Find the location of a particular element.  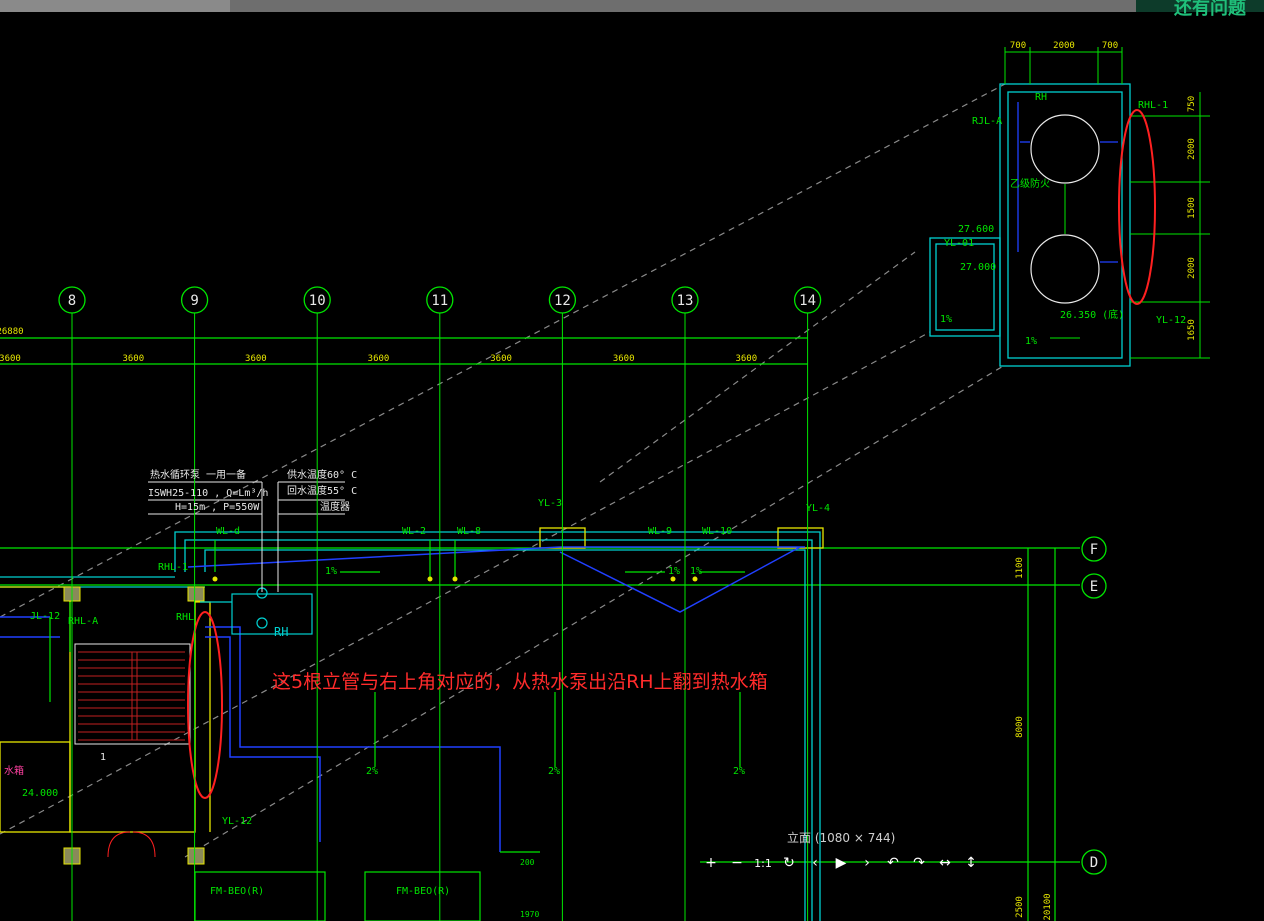

rotate-left-icon: ↶ is located at coordinates (893, 863).